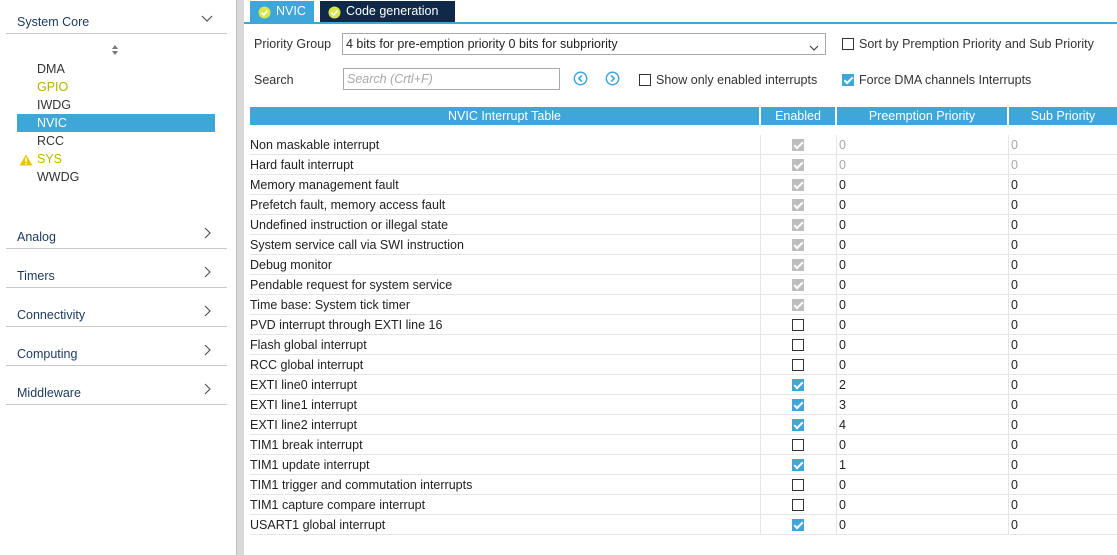 The width and height of the screenshot is (1117, 555). I want to click on column-header-enabled: Enabled, so click(798, 116).